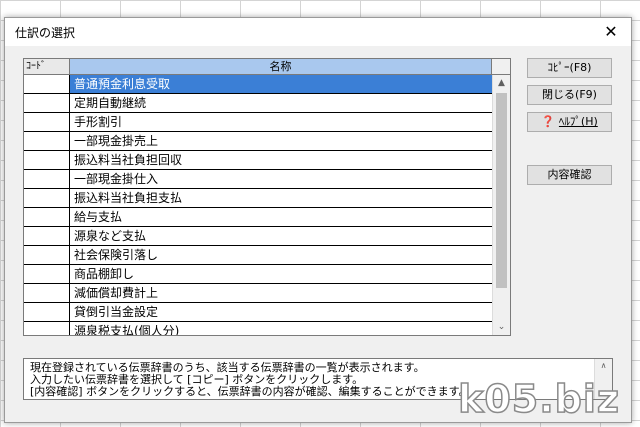  I want to click on close-button: 閉じる(F9), so click(569, 95).